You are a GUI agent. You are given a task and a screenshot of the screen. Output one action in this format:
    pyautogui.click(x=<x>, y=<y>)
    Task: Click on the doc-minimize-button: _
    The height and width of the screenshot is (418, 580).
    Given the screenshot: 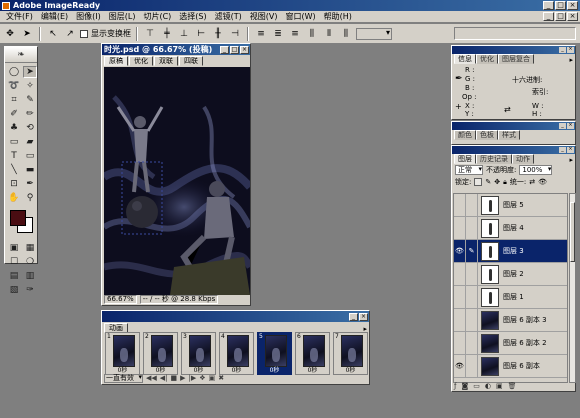 What is the action you would take?
    pyautogui.click(x=548, y=16)
    